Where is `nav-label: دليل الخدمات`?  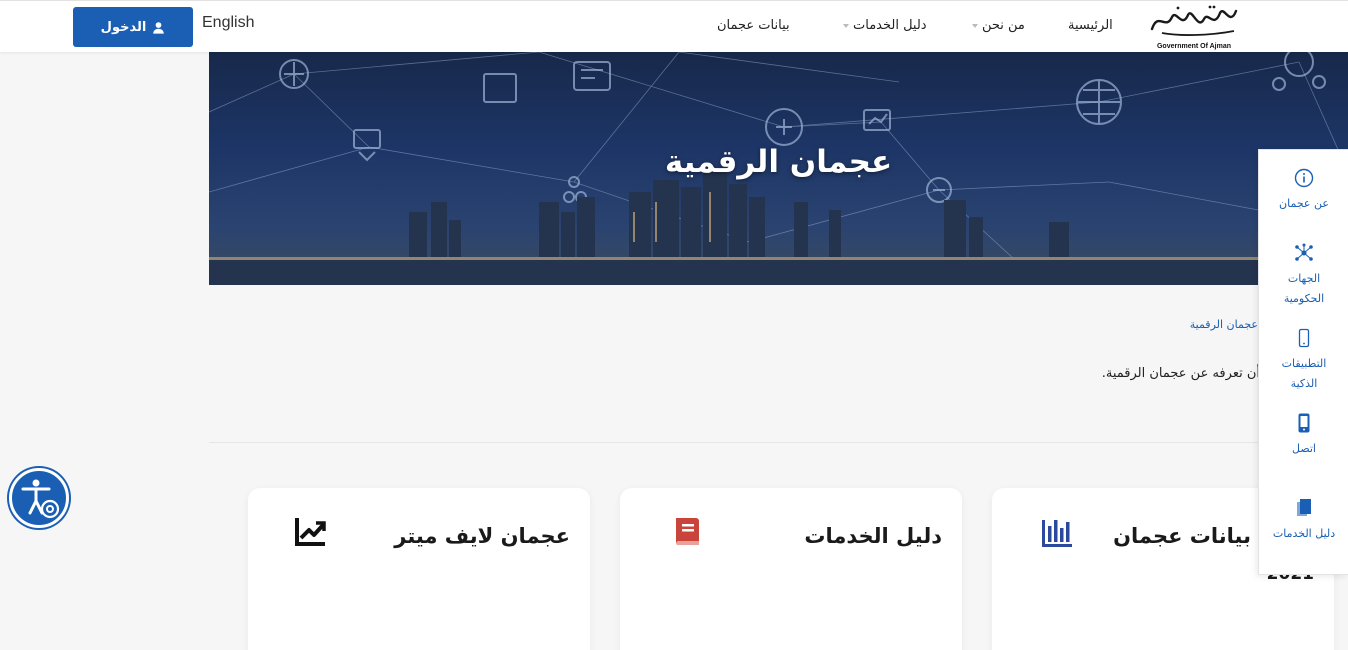
nav-label: دليل الخدمات is located at coordinates (890, 25).